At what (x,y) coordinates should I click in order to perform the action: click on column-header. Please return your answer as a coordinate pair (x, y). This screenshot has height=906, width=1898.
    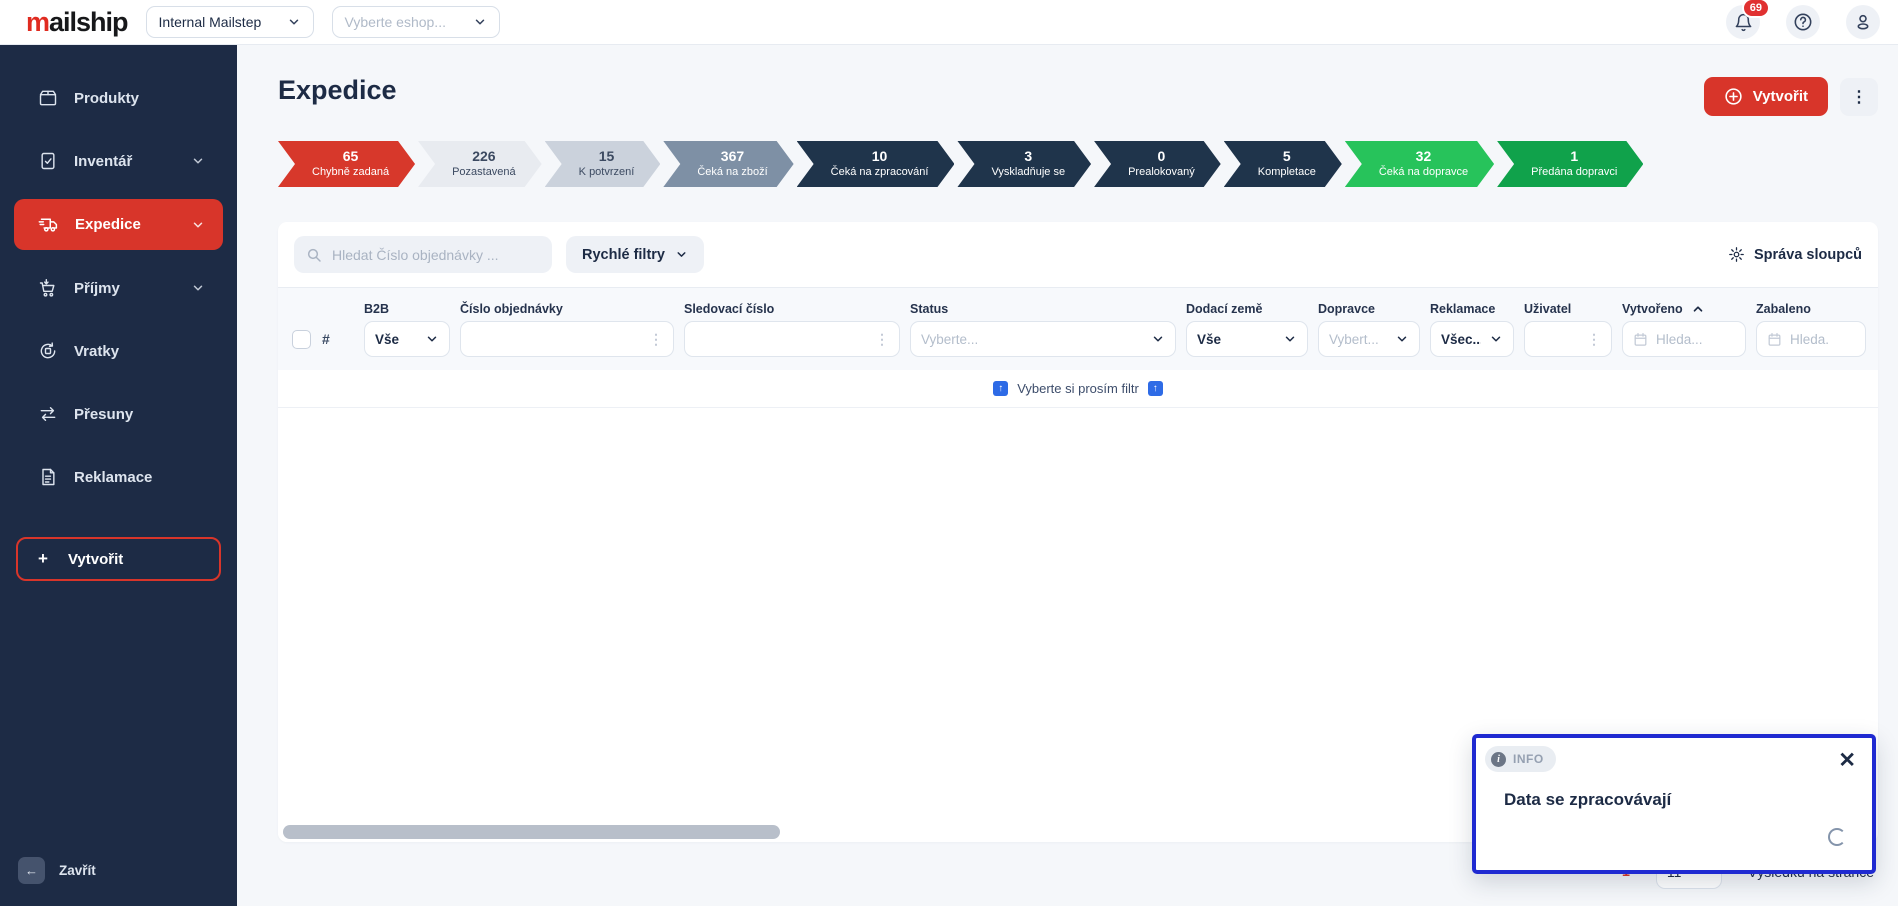
    Looking at the image, I should click on (302, 309).